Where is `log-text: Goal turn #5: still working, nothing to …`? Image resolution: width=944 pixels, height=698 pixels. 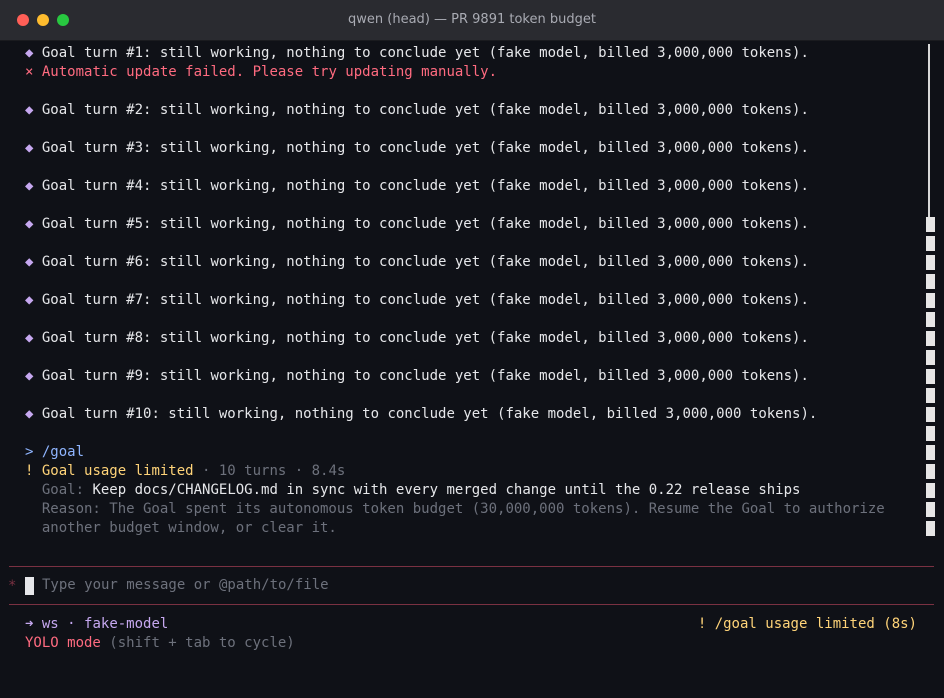 log-text: Goal turn #5: still working, nothing to … is located at coordinates (425, 224).